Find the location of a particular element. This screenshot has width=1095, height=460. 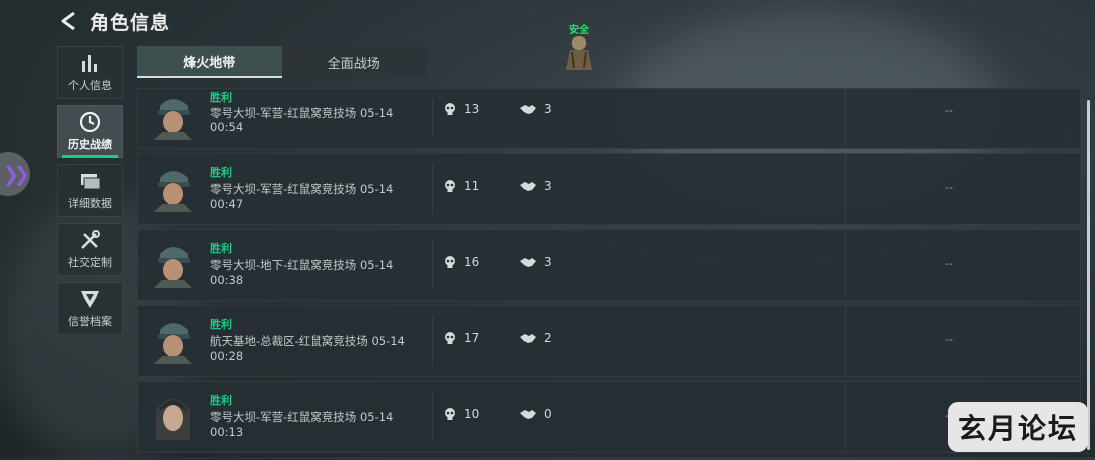

match-duration: 00:54 is located at coordinates (227, 127).